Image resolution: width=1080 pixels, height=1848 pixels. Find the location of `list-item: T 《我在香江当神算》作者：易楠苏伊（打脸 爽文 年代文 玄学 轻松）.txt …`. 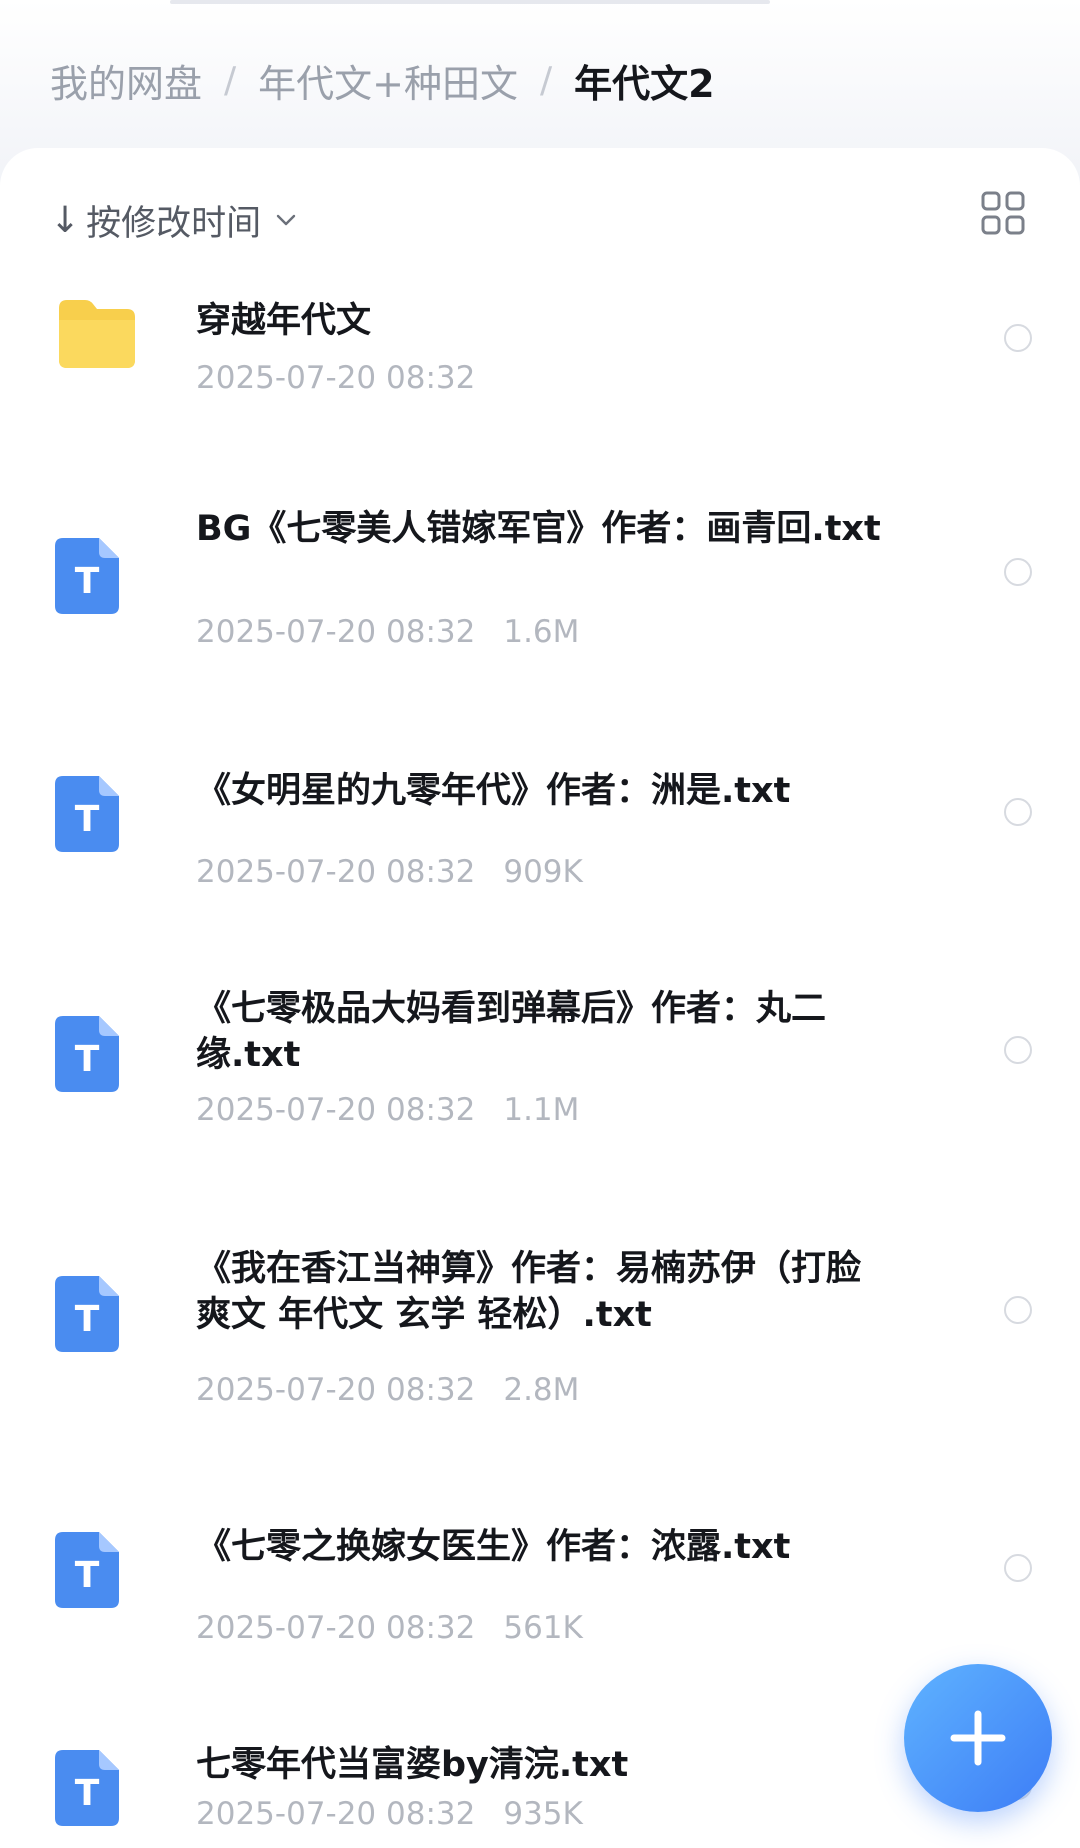

list-item: T 《我在香江当神算》作者：易楠苏伊（打脸 爽文 年代文 玄学 轻松）.txt … is located at coordinates (540, 1356).